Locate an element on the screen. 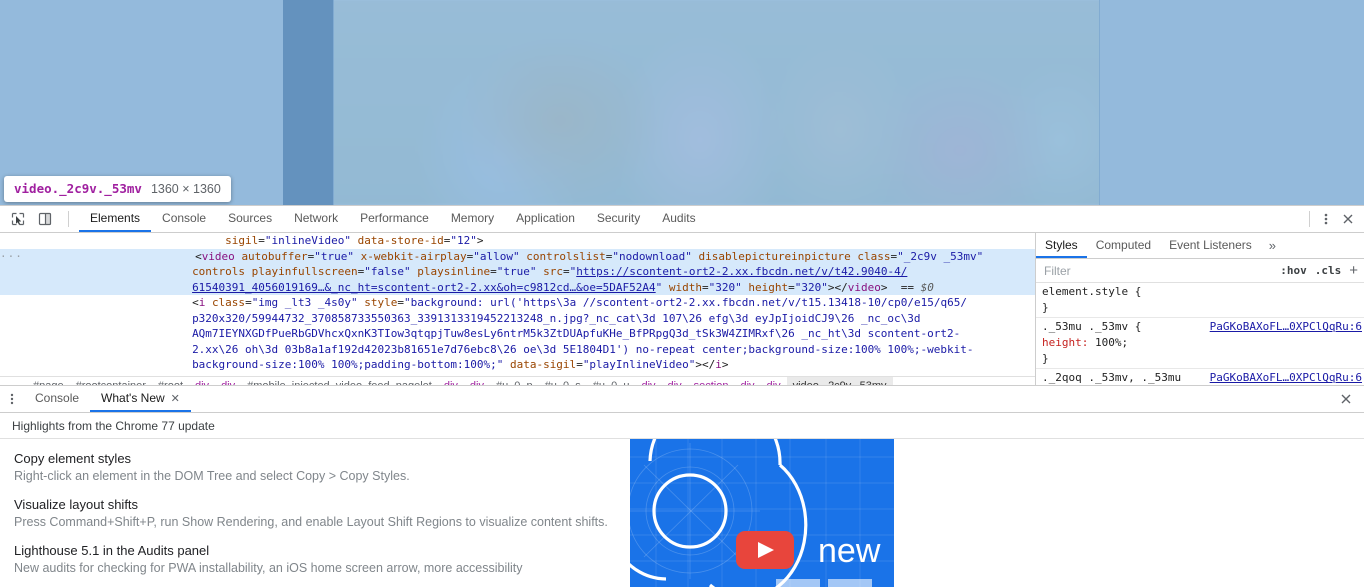 The height and width of the screenshot is (588, 1364). toolbar-icon-group is located at coordinates (39, 219).